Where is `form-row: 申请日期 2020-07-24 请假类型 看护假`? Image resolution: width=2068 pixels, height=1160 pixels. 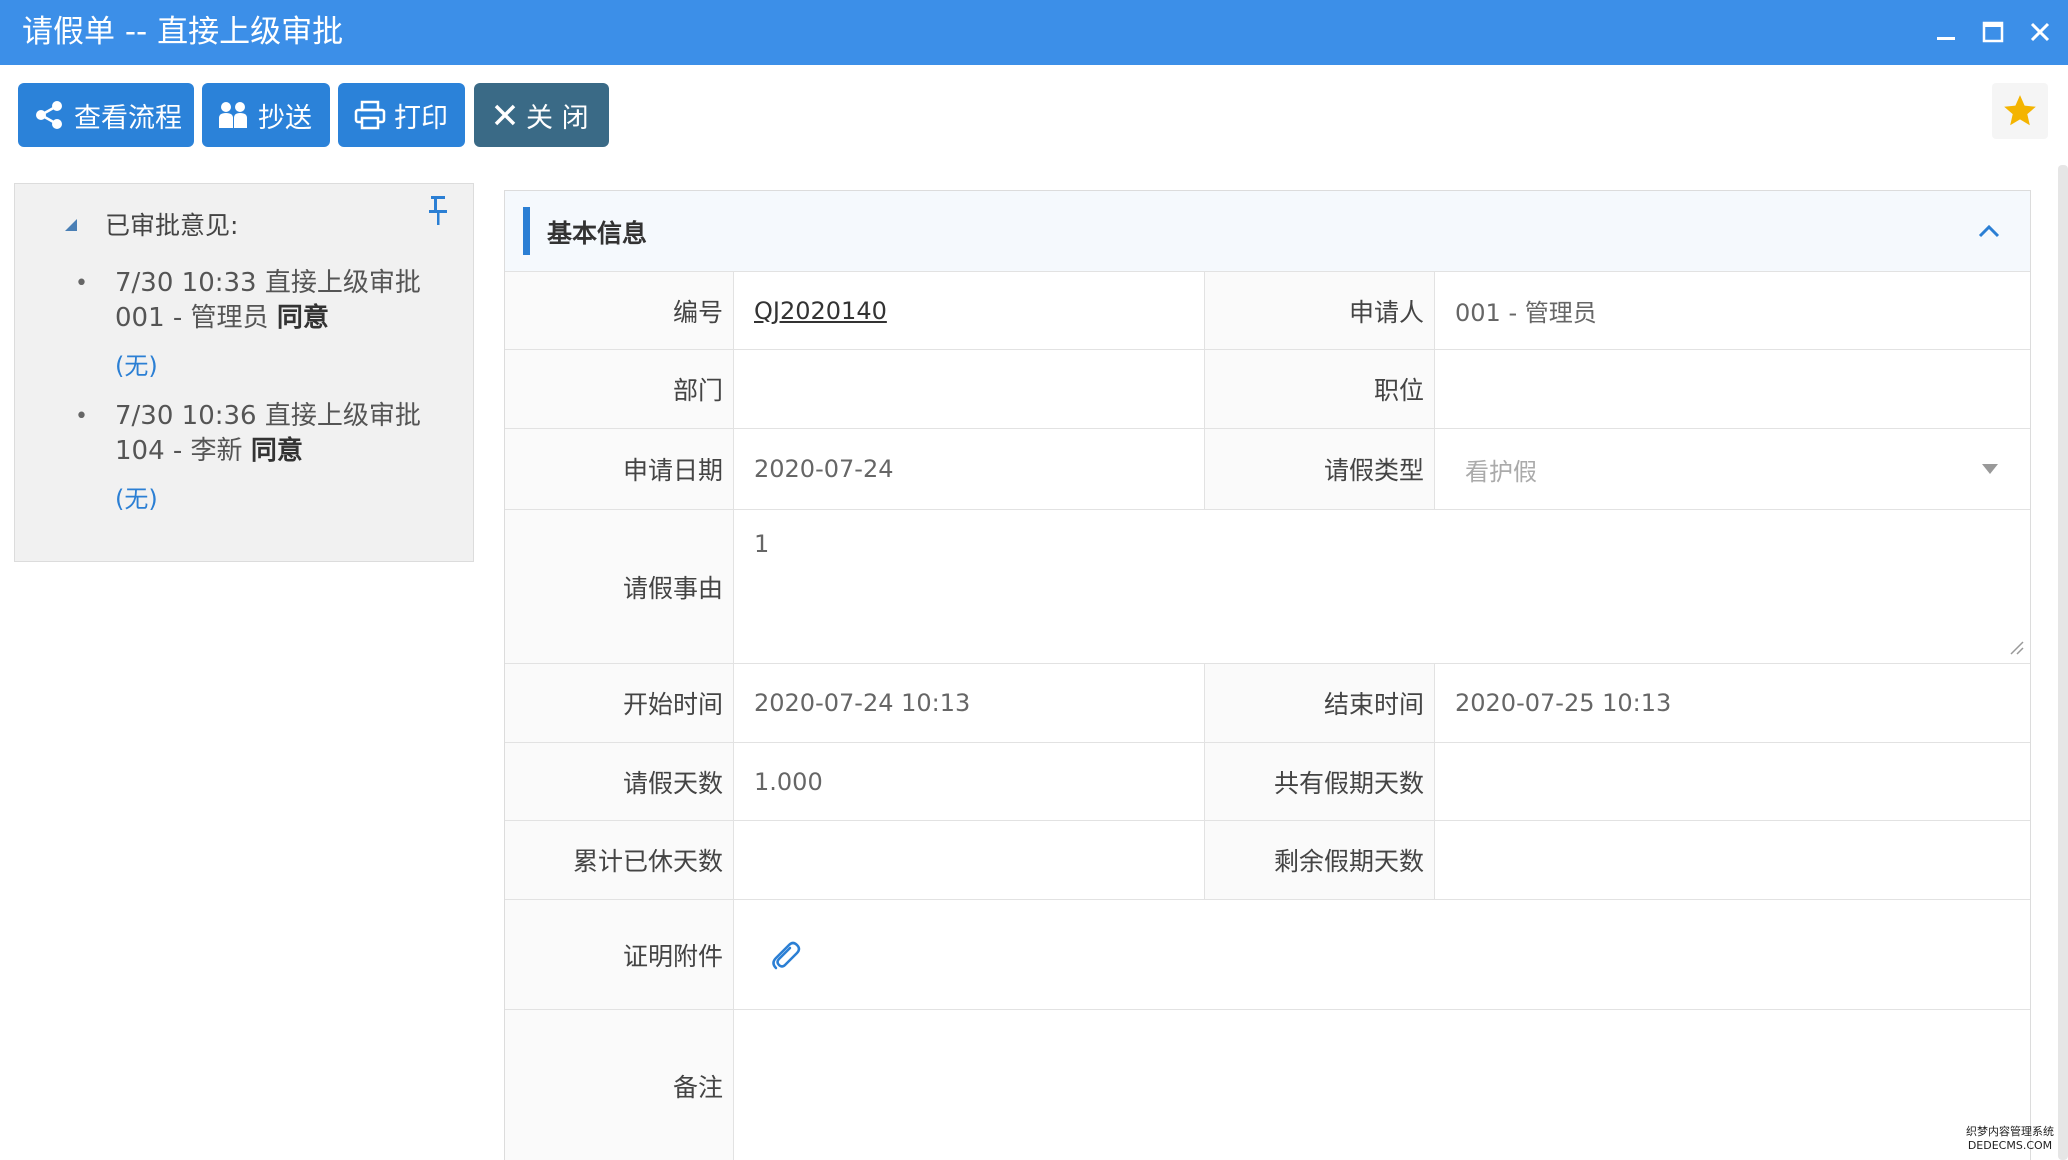
form-row: 申请日期 2020-07-24 请假类型 看护假 is located at coordinates (1267, 469).